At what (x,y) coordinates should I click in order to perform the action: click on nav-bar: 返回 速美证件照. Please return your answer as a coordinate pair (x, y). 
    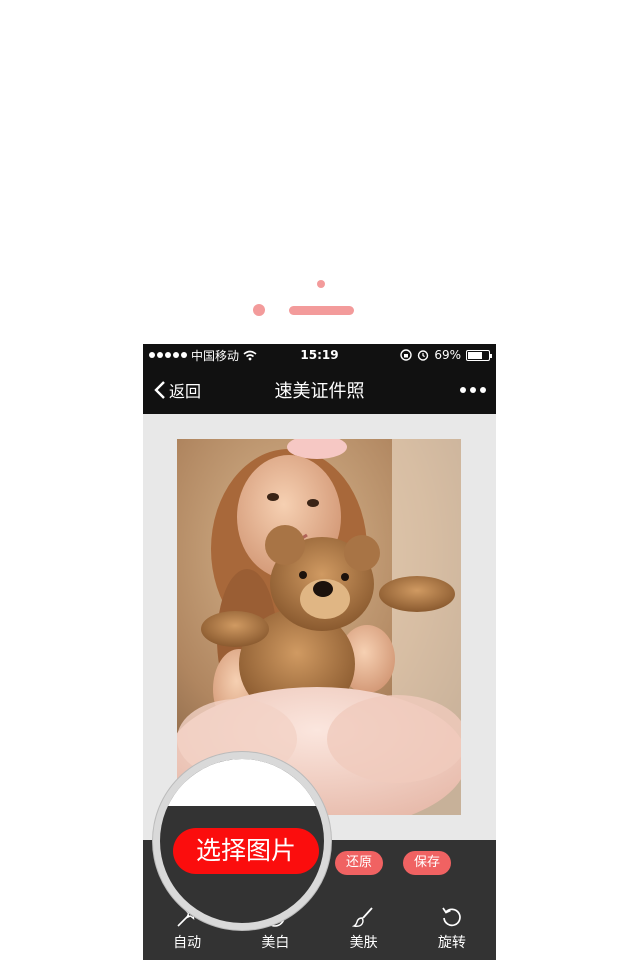
    Looking at the image, I should click on (319, 390).